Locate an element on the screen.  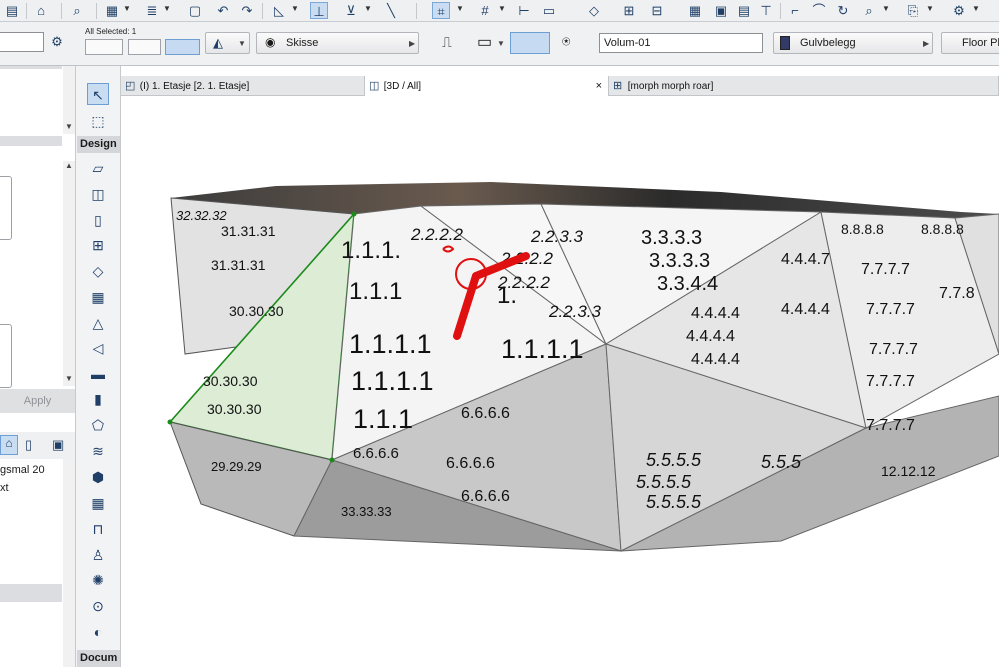
beam-tool-icon: ▬ is located at coordinates (98, 374).